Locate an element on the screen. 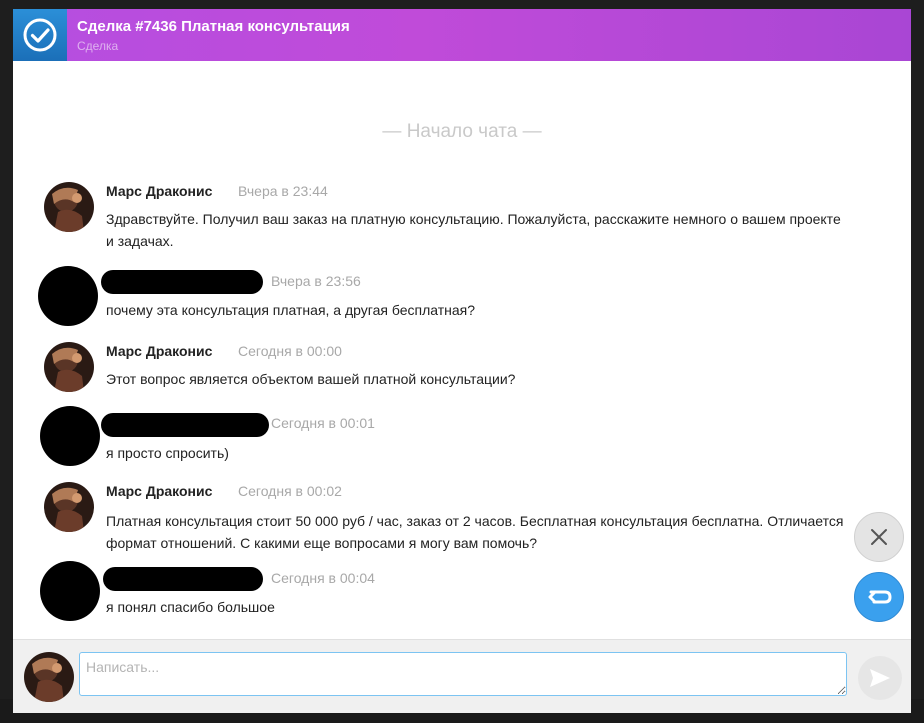 The image size is (924, 723). message-input is located at coordinates (463, 674).